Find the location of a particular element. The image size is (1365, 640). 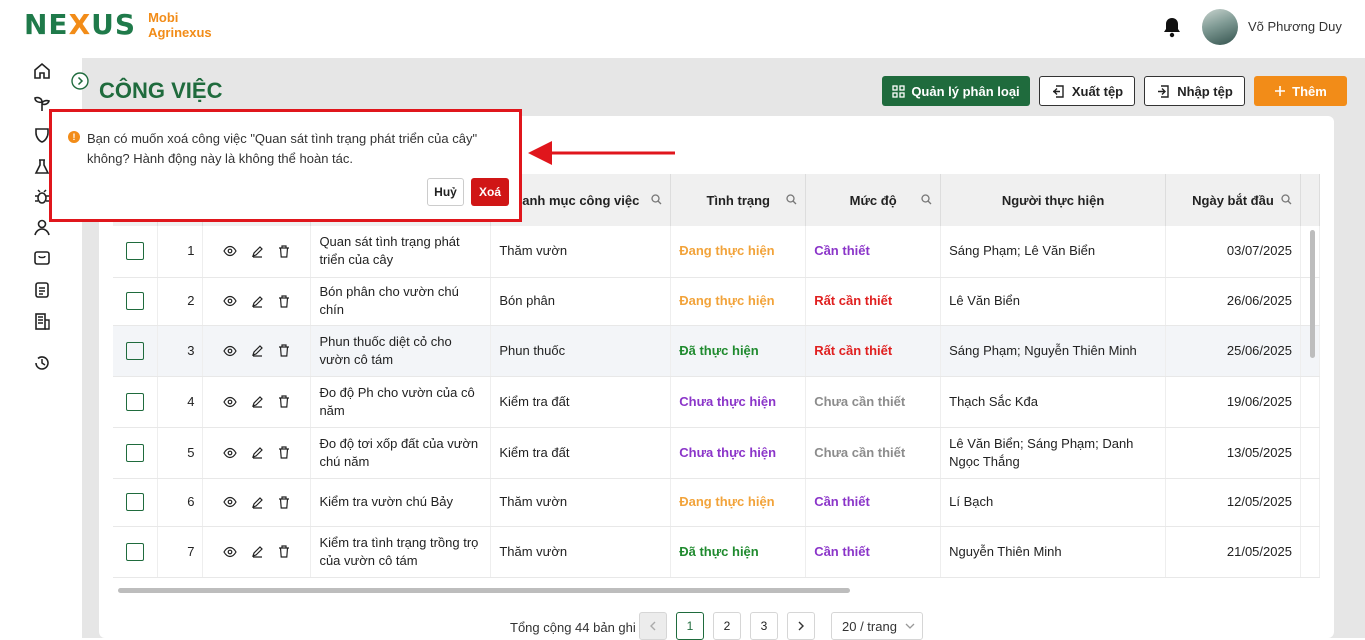

task-level: Rất cần thiết is located at coordinates (873, 301).